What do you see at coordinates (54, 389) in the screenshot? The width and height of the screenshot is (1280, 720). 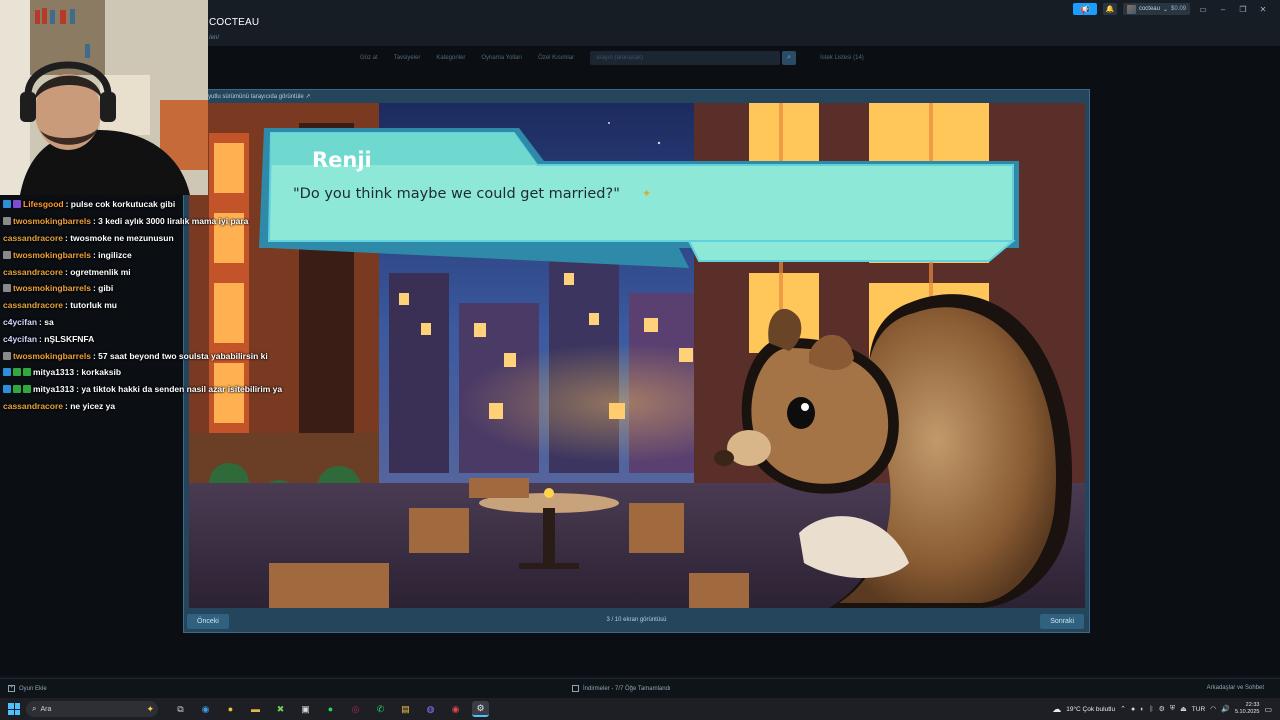 I see `chat-username: mitya1313` at bounding box center [54, 389].